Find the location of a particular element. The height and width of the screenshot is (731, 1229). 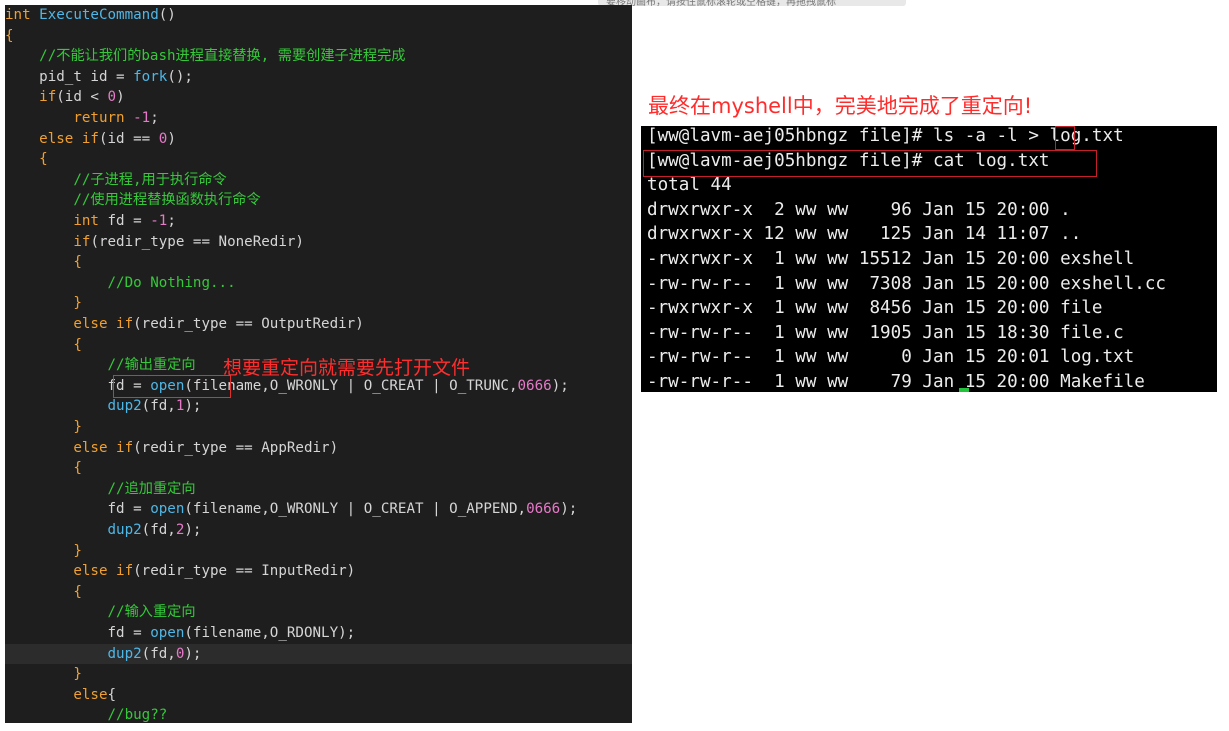

code-line: //不能让我们的bash进程直接替换, 需要创建子进程完成 is located at coordinates (318, 56).